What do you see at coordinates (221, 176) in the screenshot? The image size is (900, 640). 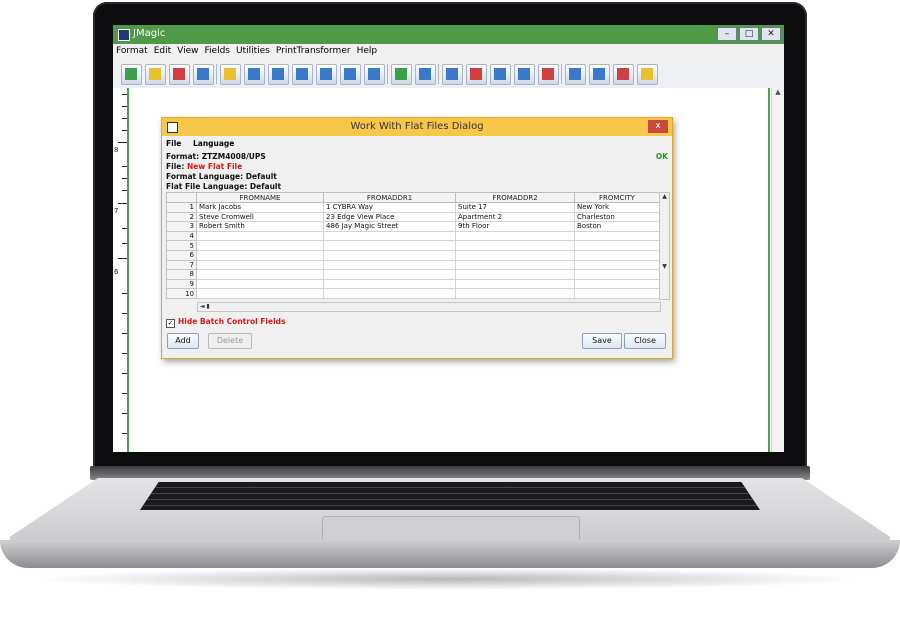 I see `format-language: Format Language: Default` at bounding box center [221, 176].